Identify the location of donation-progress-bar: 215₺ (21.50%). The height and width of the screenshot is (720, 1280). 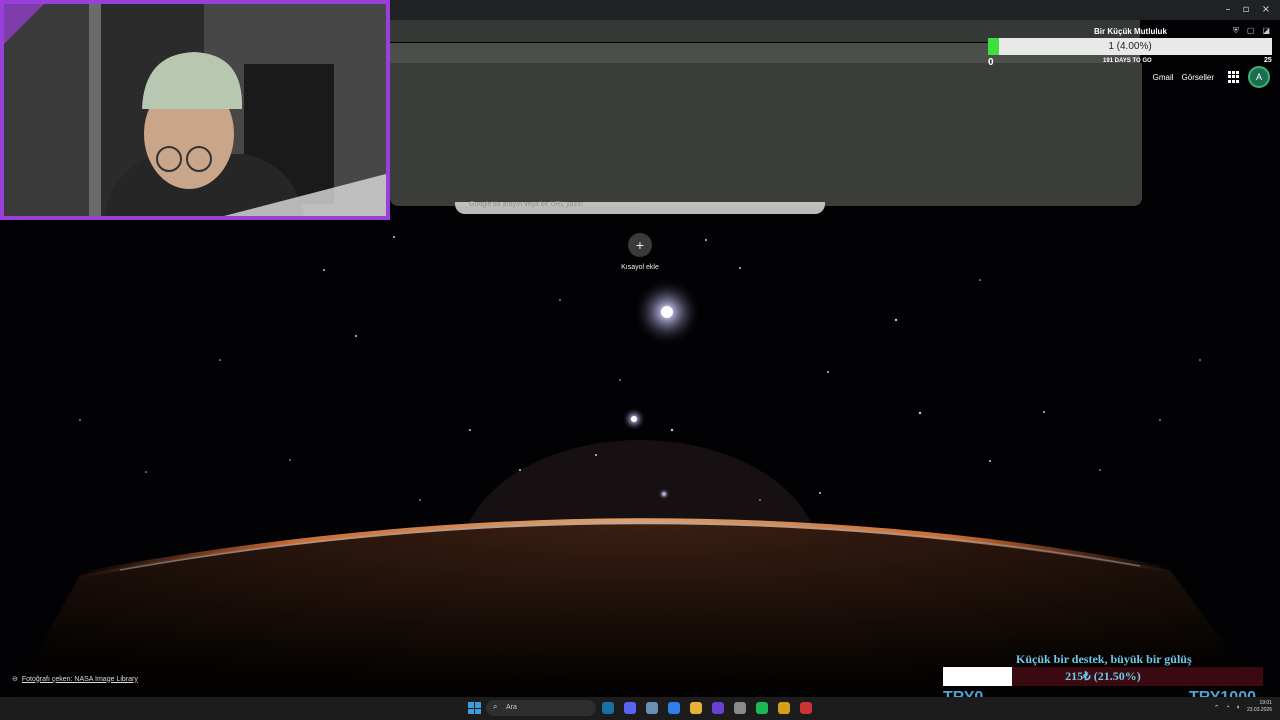
(1103, 676).